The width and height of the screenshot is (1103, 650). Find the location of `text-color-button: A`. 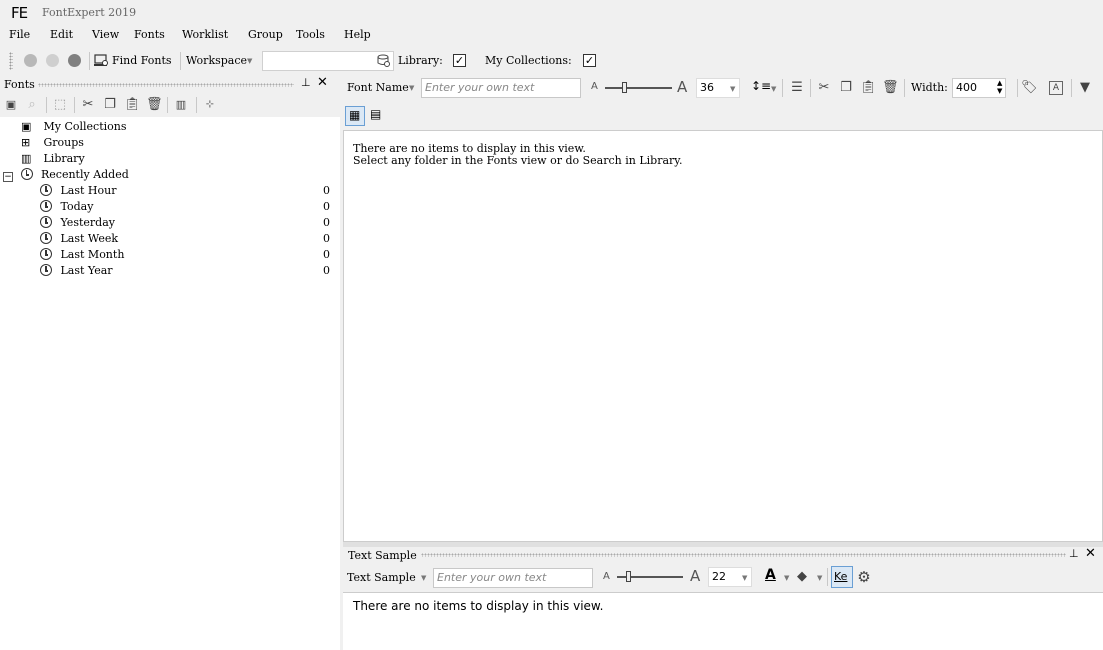

text-color-button: A is located at coordinates (771, 577).